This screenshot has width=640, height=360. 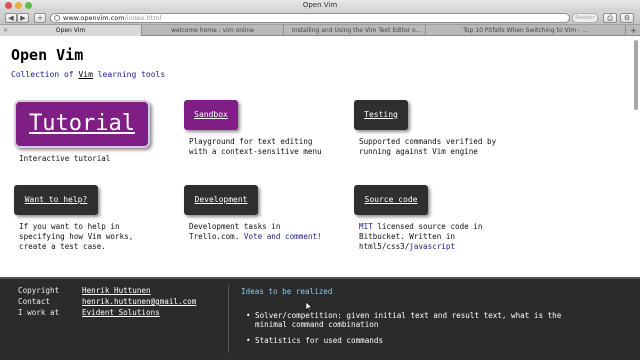 I want to click on sandbox-button: Sandbox, so click(x=211, y=115).